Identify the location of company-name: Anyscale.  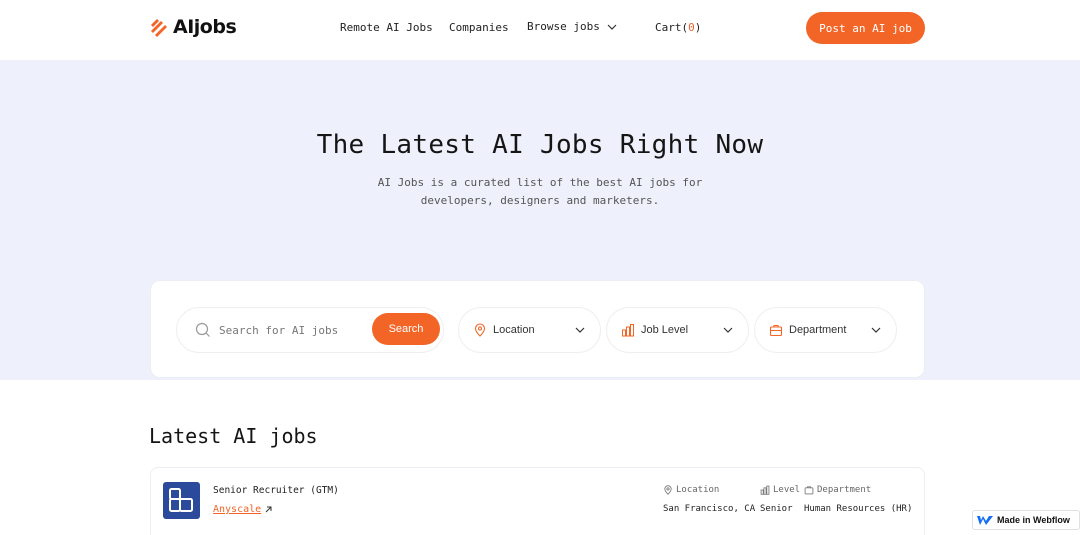
(237, 509).